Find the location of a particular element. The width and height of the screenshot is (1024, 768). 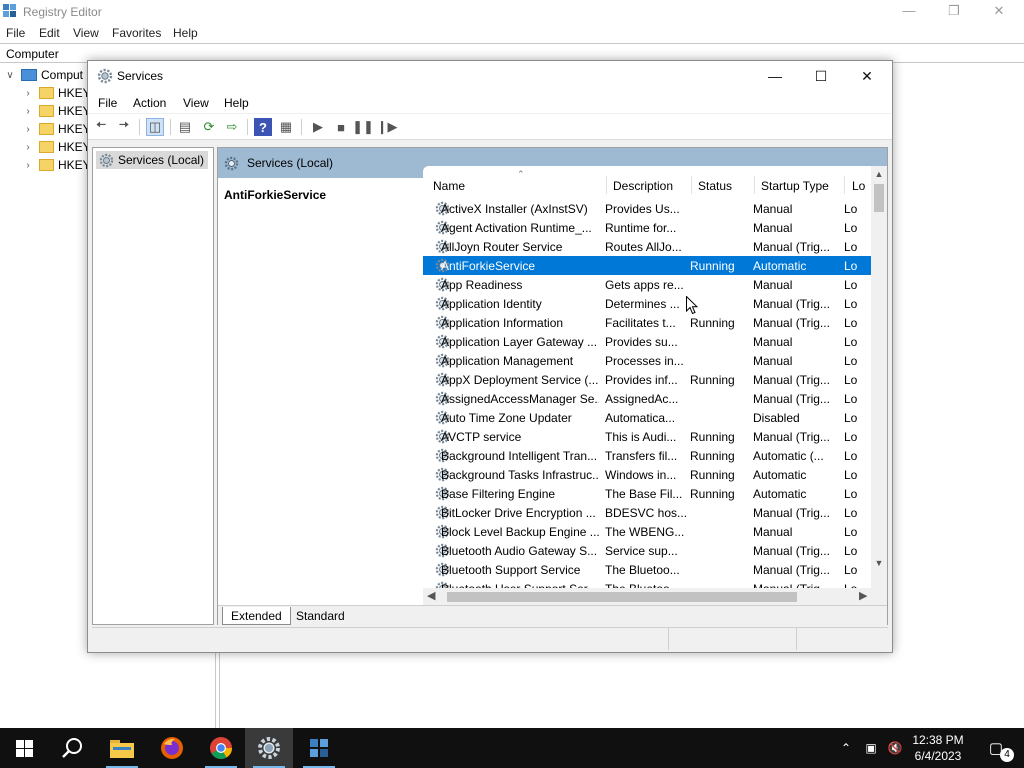

start-button is located at coordinates (24, 748).